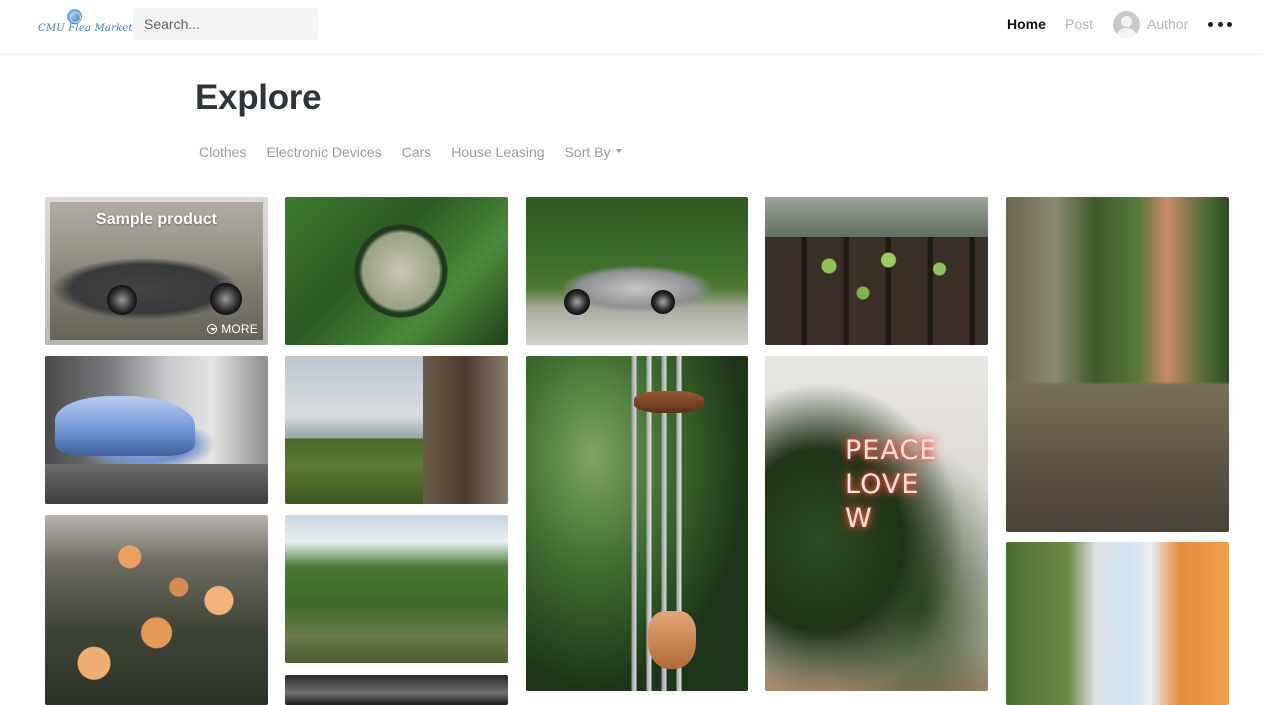 The image size is (1263, 705). Describe the element at coordinates (225, 24) in the screenshot. I see `search-input` at that location.